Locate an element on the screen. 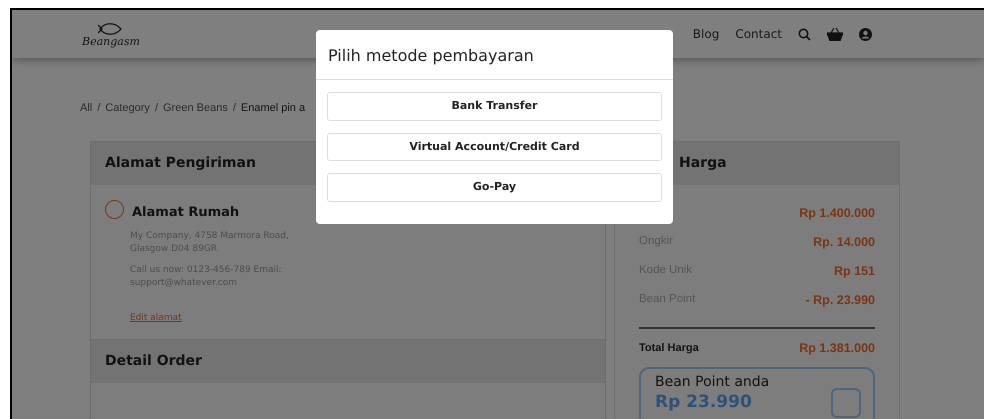 This screenshot has width=984, height=419. breadcrumb-link: Category is located at coordinates (127, 108).